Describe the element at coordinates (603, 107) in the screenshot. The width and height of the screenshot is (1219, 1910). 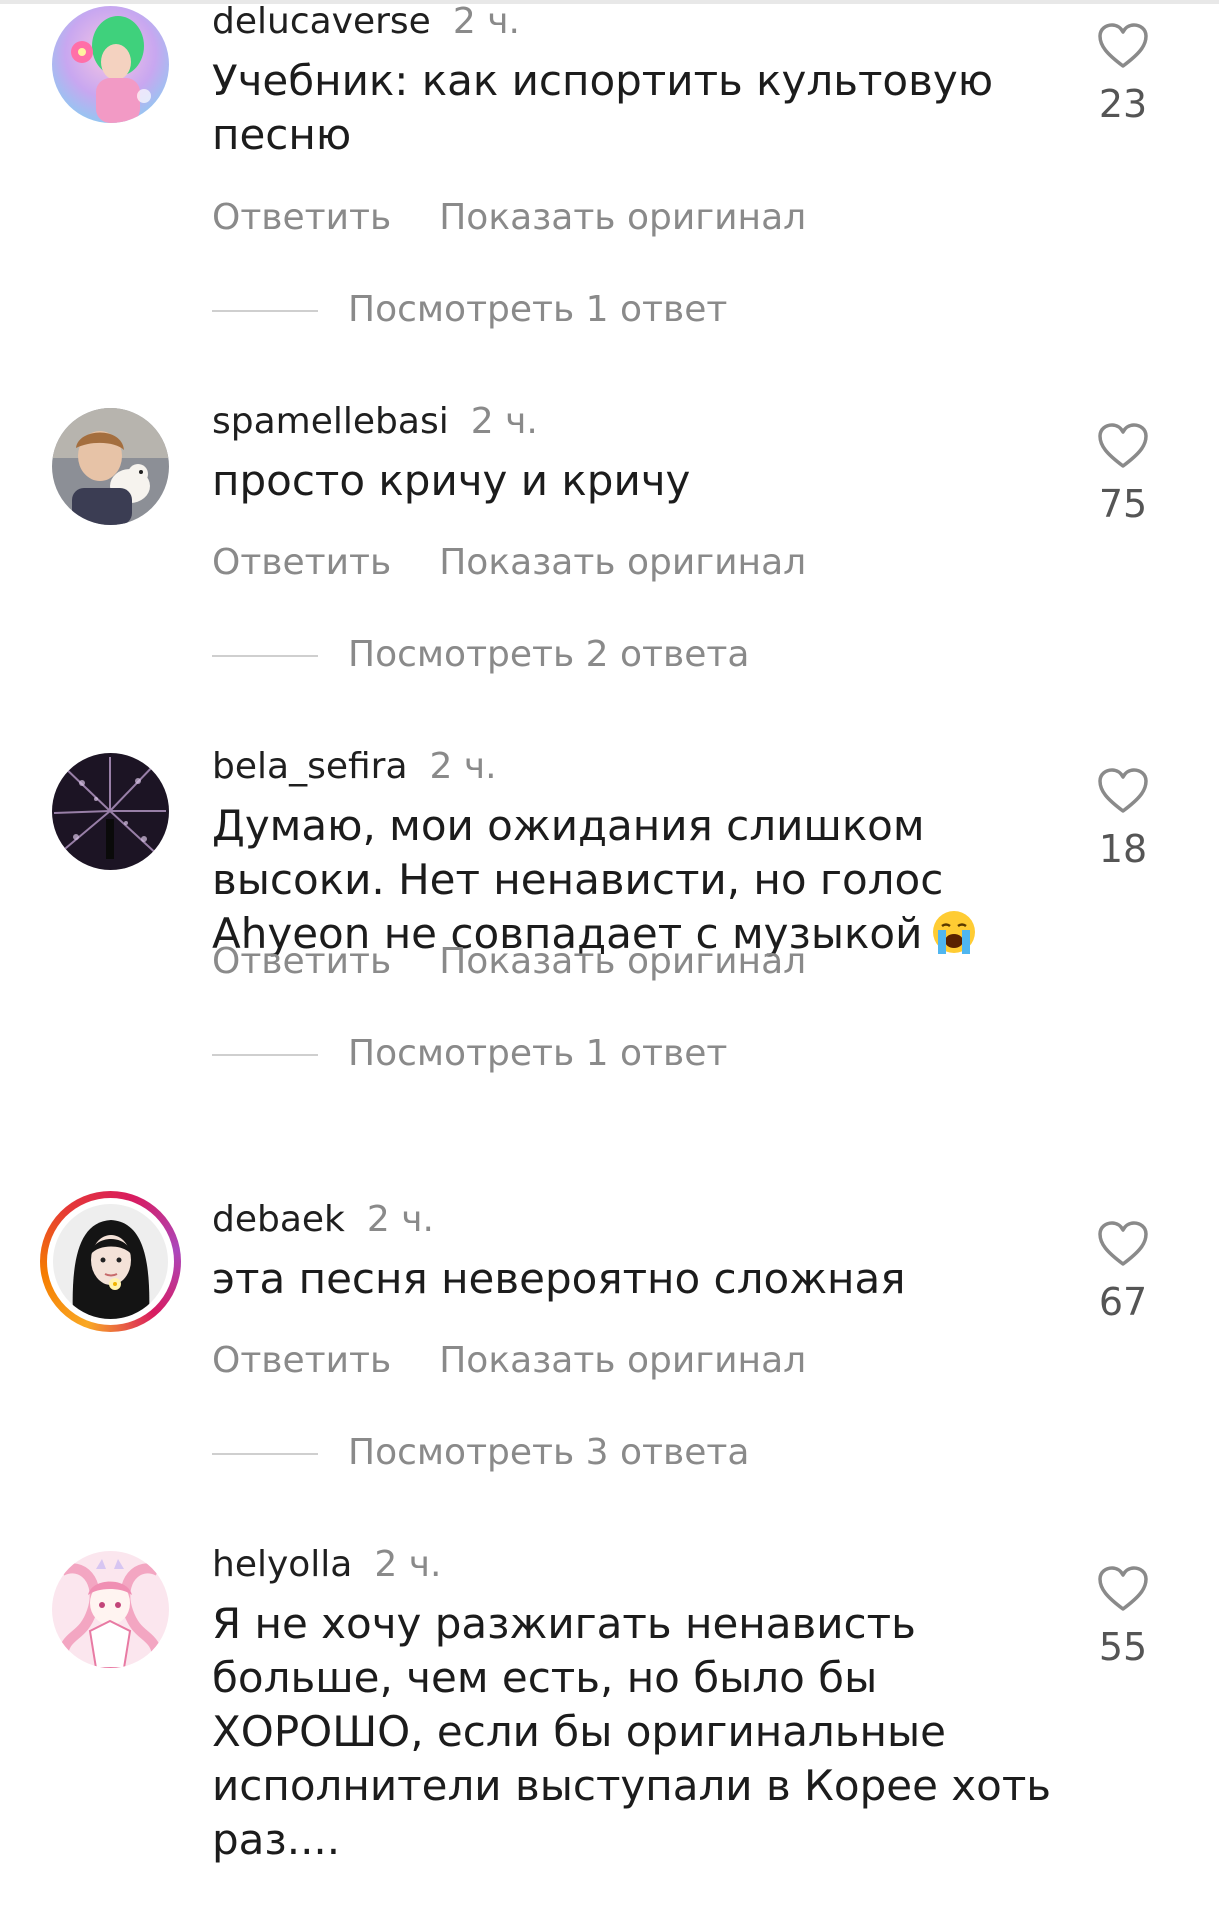
I see `comment-text: Учебник: как испортить культовую песню` at that location.